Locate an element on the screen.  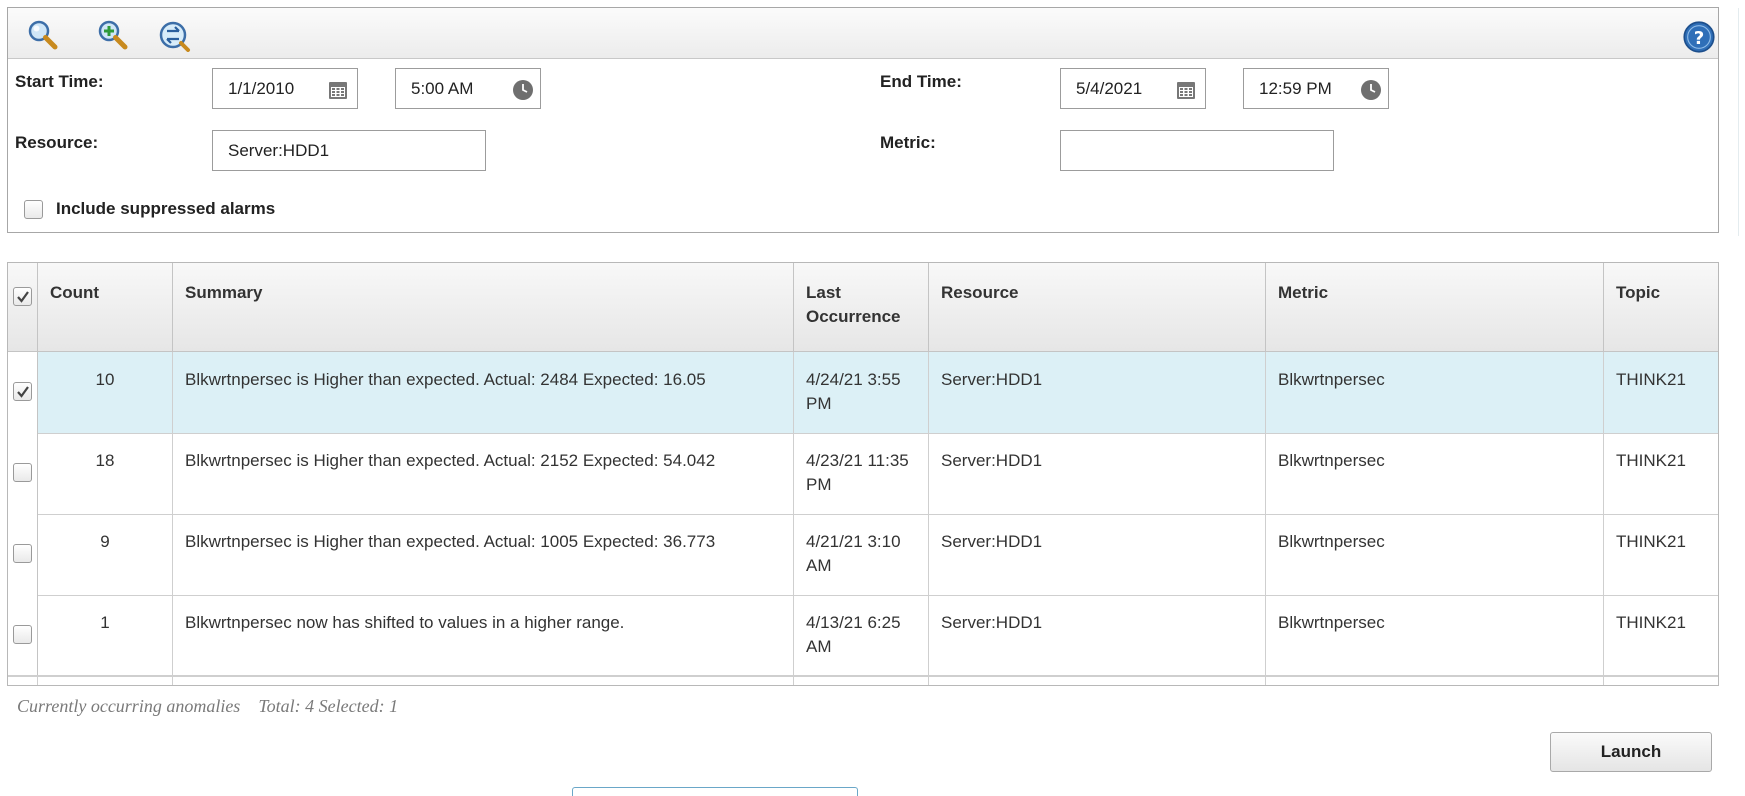
col-header-summary: Summary is located at coordinates (483, 307).